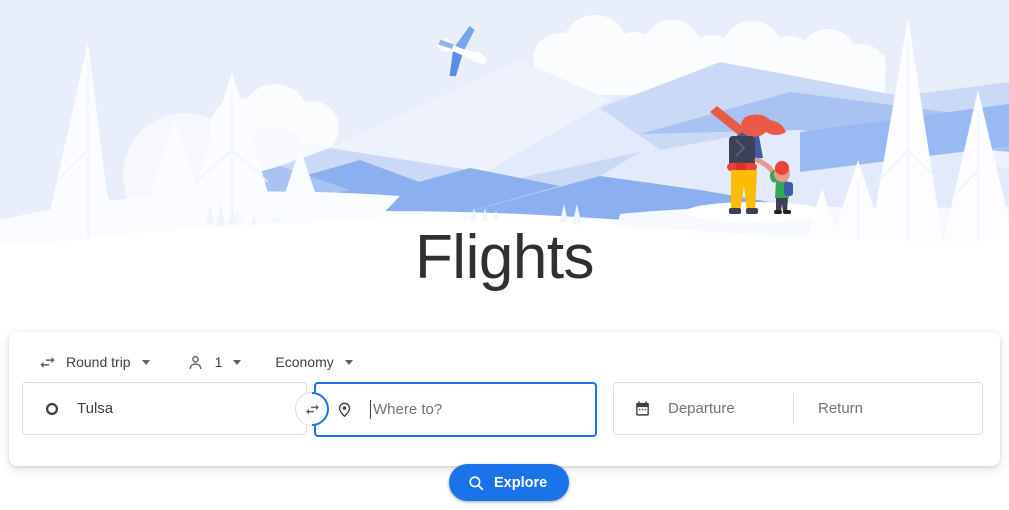 Image resolution: width=1009 pixels, height=510 pixels. I want to click on cabin-class-label: Economy, so click(304, 362).